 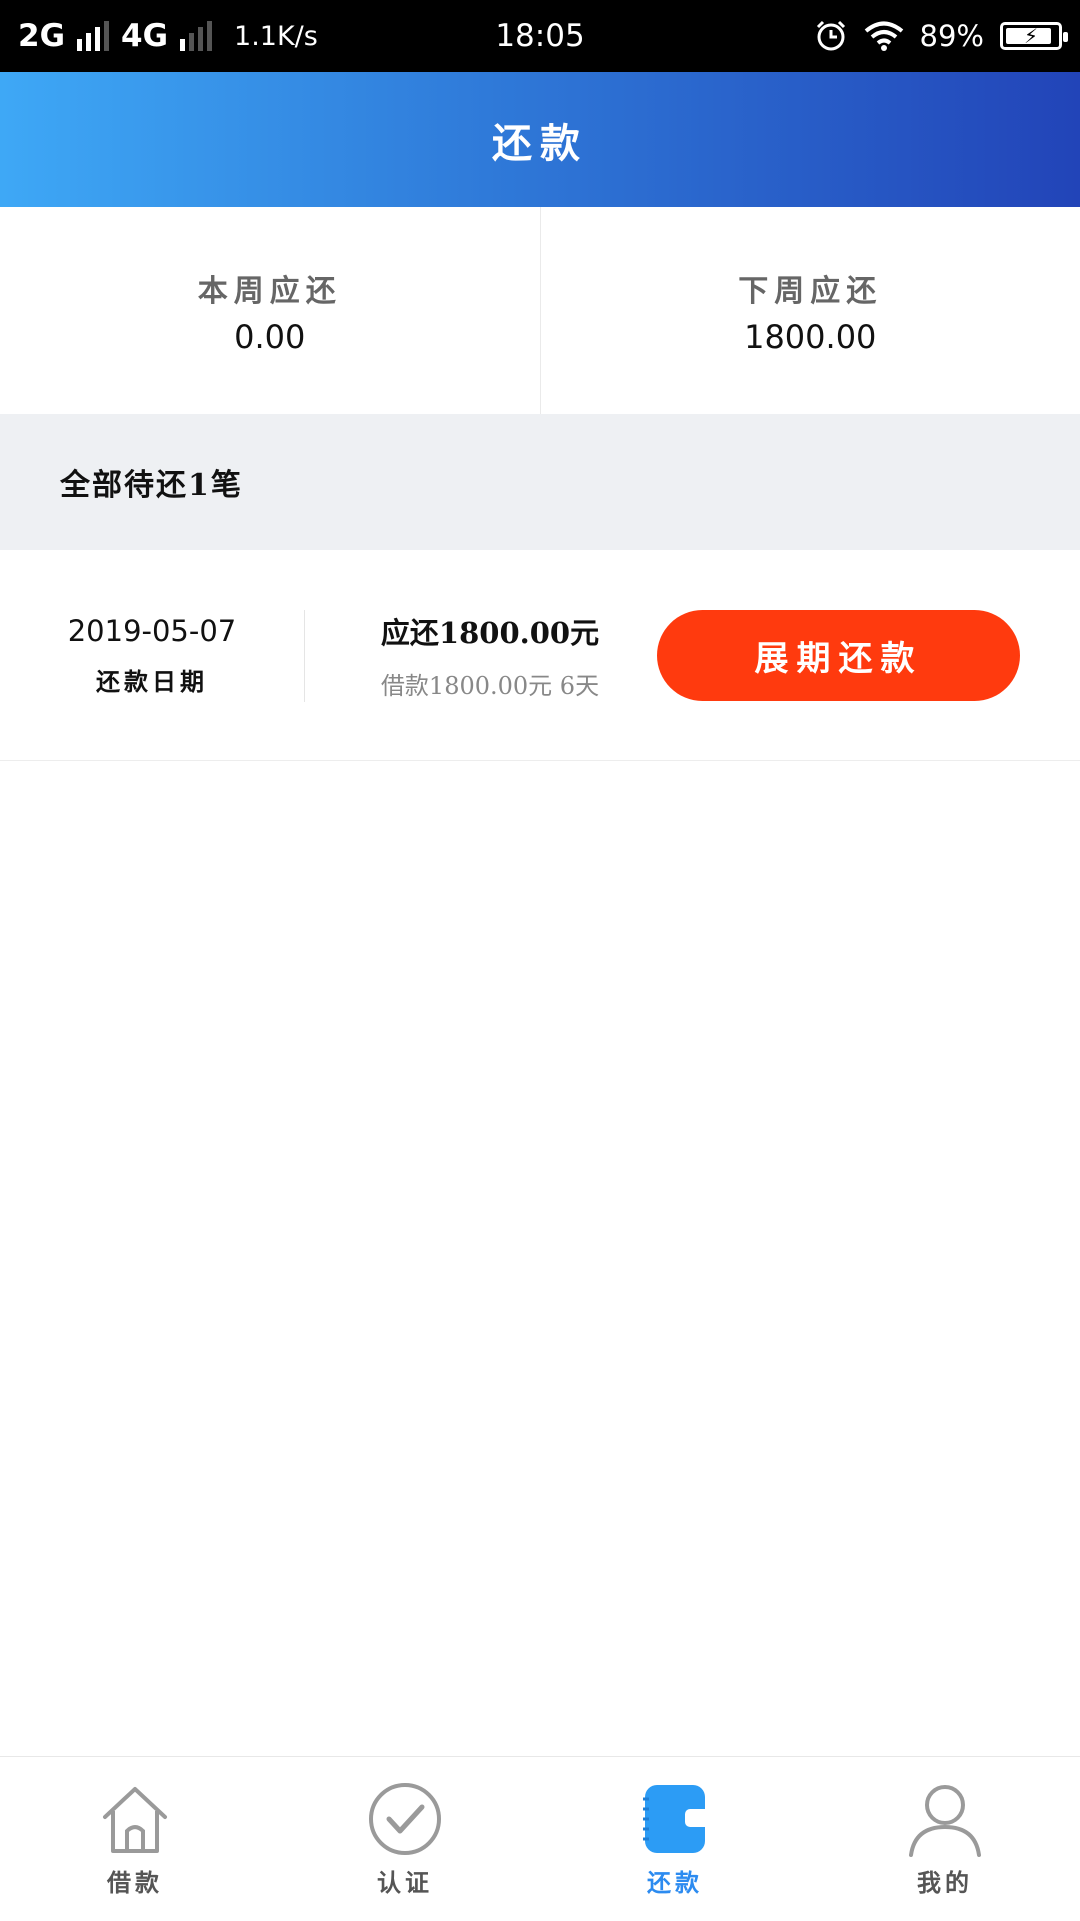 What do you see at coordinates (405, 1819) in the screenshot?
I see `check-circle-icon` at bounding box center [405, 1819].